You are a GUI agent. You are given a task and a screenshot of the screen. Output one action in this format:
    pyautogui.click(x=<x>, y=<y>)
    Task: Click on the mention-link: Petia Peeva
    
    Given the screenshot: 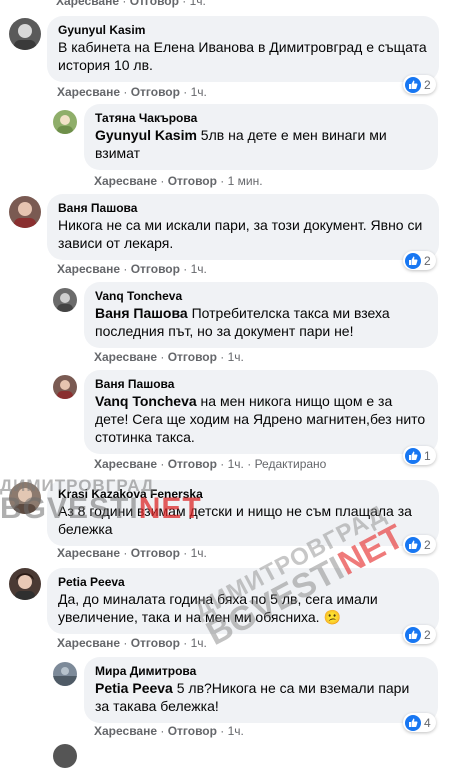 What is the action you would take?
    pyautogui.click(x=134, y=688)
    